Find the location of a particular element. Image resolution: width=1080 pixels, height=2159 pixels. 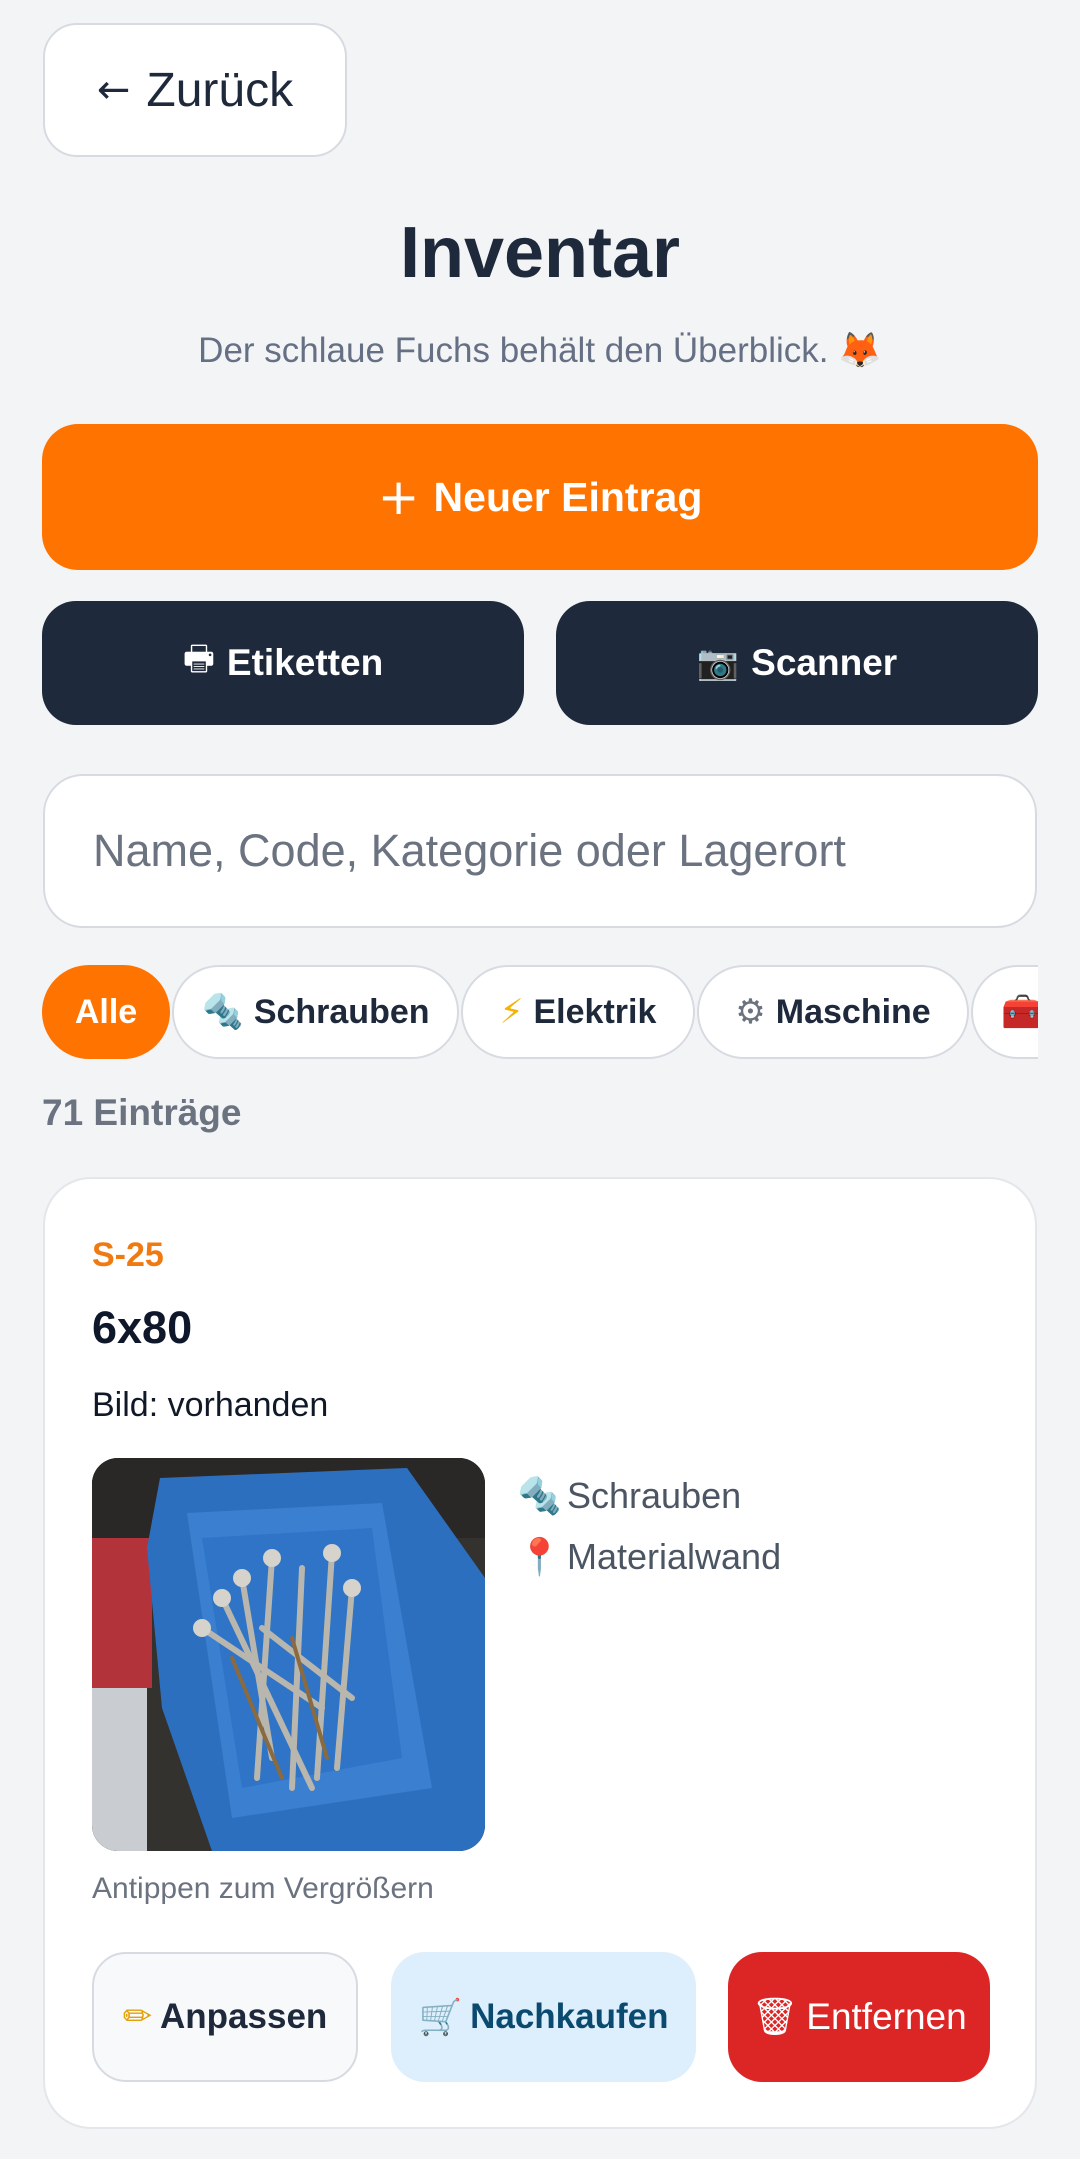

location-row: 📍 Materialwand is located at coordinates (649, 1556).